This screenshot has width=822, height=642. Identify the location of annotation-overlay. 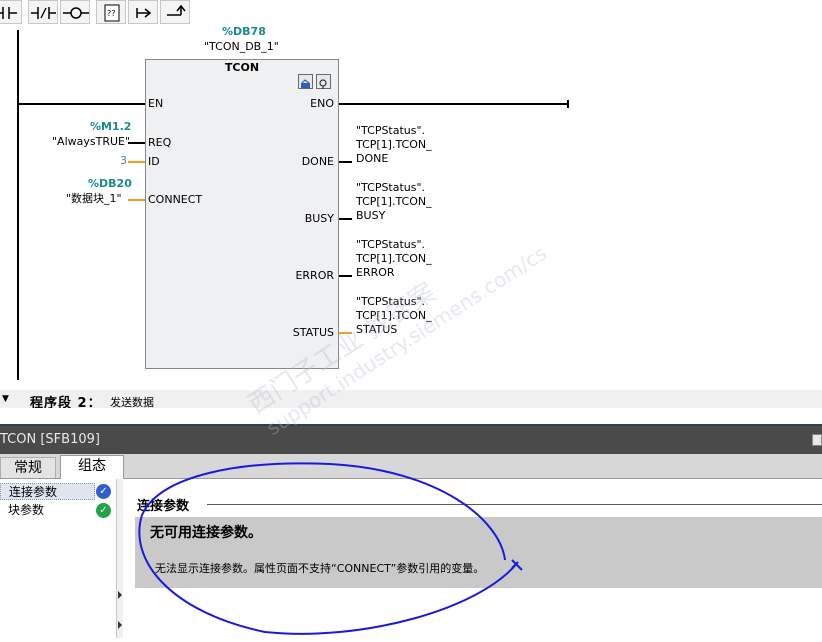
(330, 548).